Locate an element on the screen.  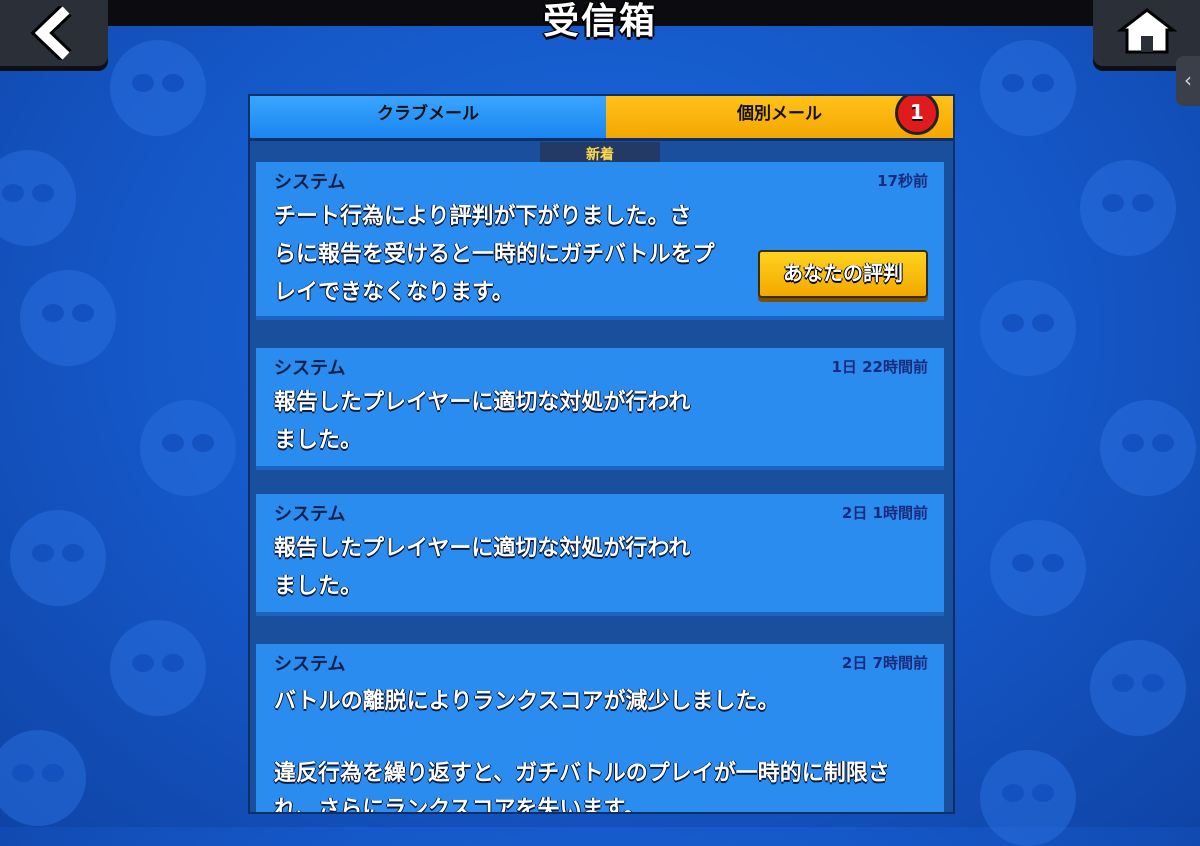
back-button is located at coordinates (54, 33).